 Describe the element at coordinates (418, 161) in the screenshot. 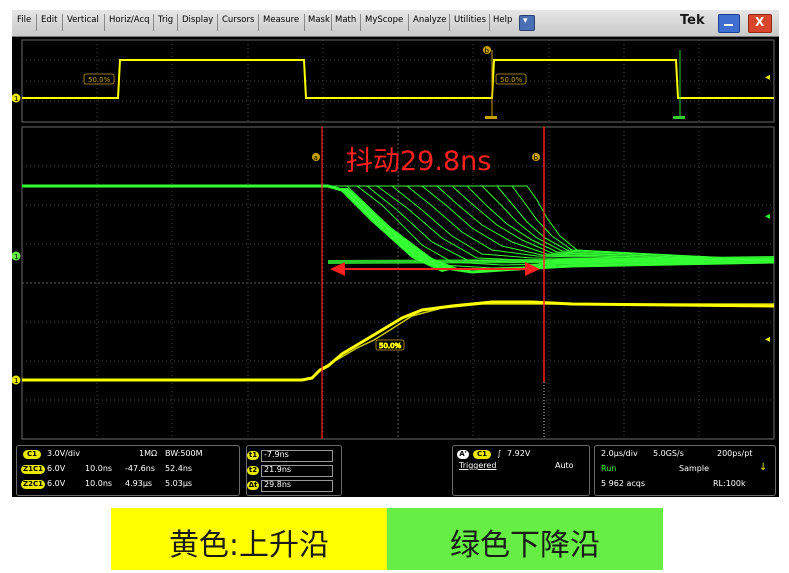

I see `jitter-label: 抖动29.8ns` at that location.